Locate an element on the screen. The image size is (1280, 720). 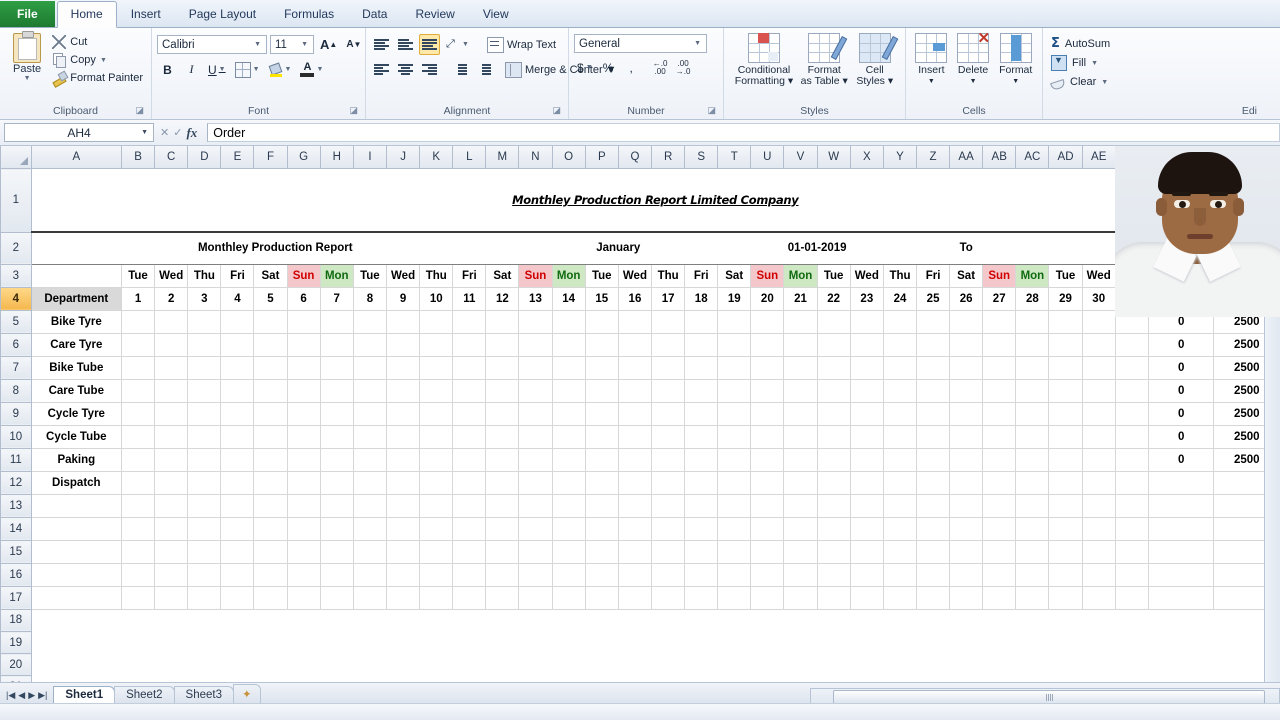
column-header-L: L is located at coordinates (469, 157).